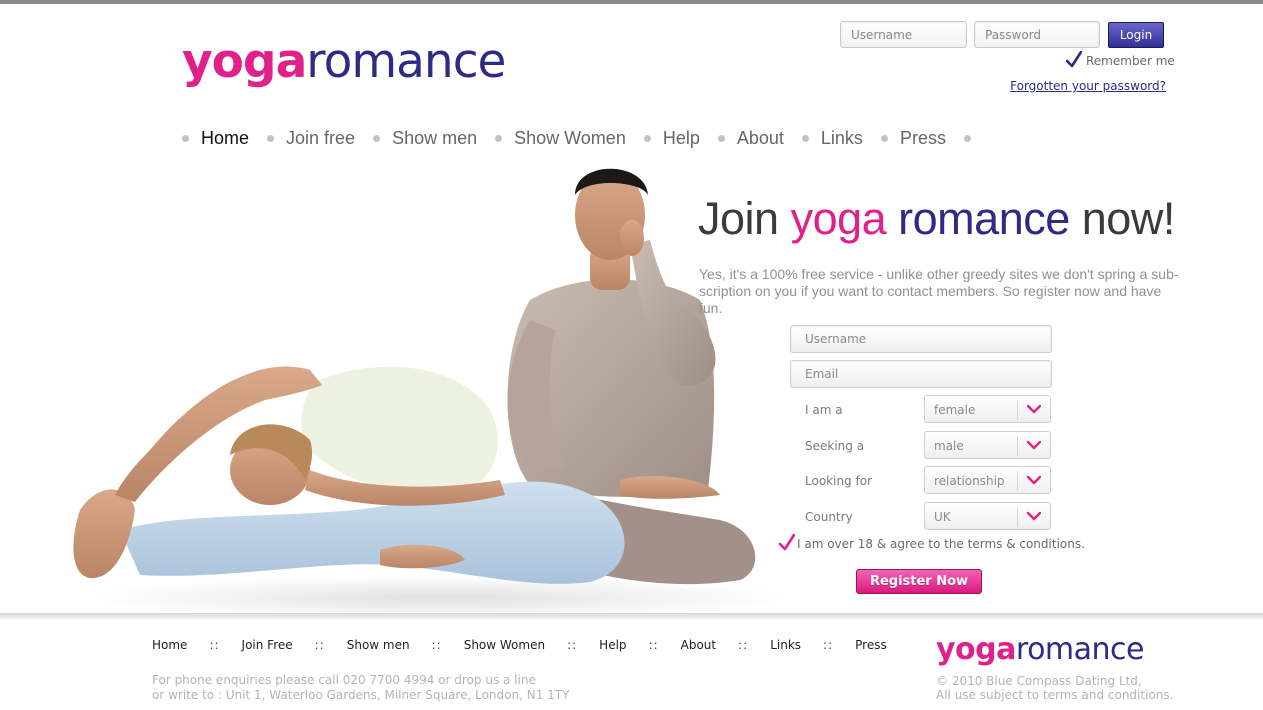  I want to click on register-email-input, so click(921, 374).